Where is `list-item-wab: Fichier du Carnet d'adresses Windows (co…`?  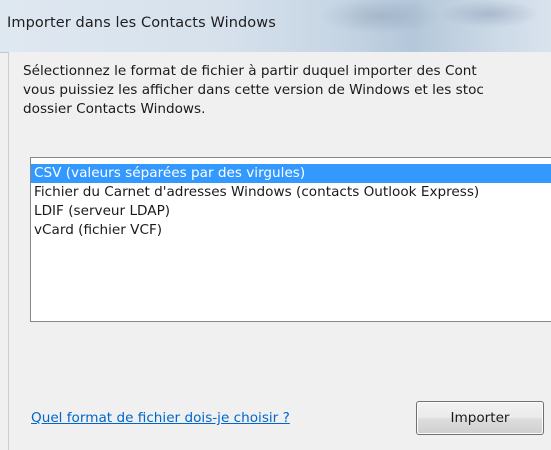 list-item-wab: Fichier du Carnet d'adresses Windows (co… is located at coordinates (291, 192).